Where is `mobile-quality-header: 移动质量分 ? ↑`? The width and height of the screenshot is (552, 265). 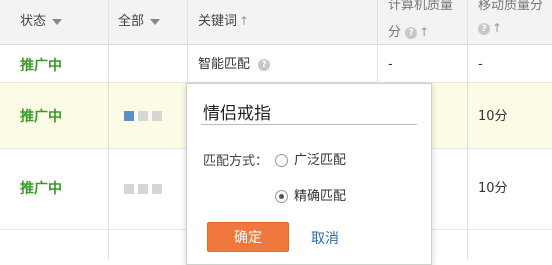 mobile-quality-header: 移动质量分 ? ↑ is located at coordinates (510, 18).